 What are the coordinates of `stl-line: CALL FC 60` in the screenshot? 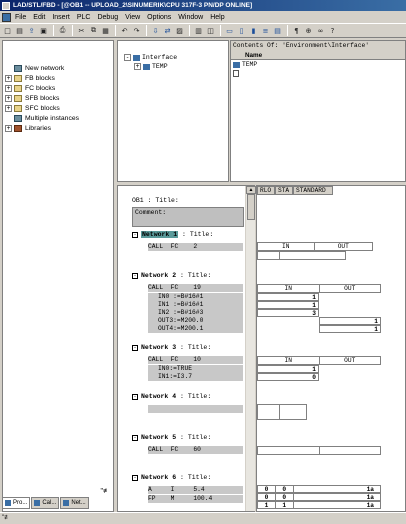 It's located at (195, 450).